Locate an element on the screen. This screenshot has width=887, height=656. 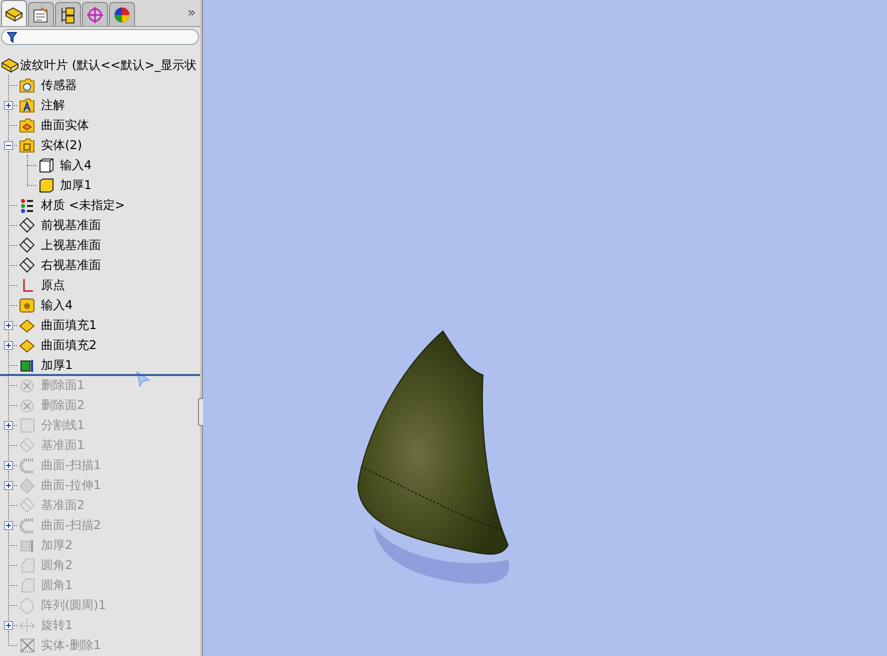
tree-item: 前视基准面 is located at coordinates (71, 225).